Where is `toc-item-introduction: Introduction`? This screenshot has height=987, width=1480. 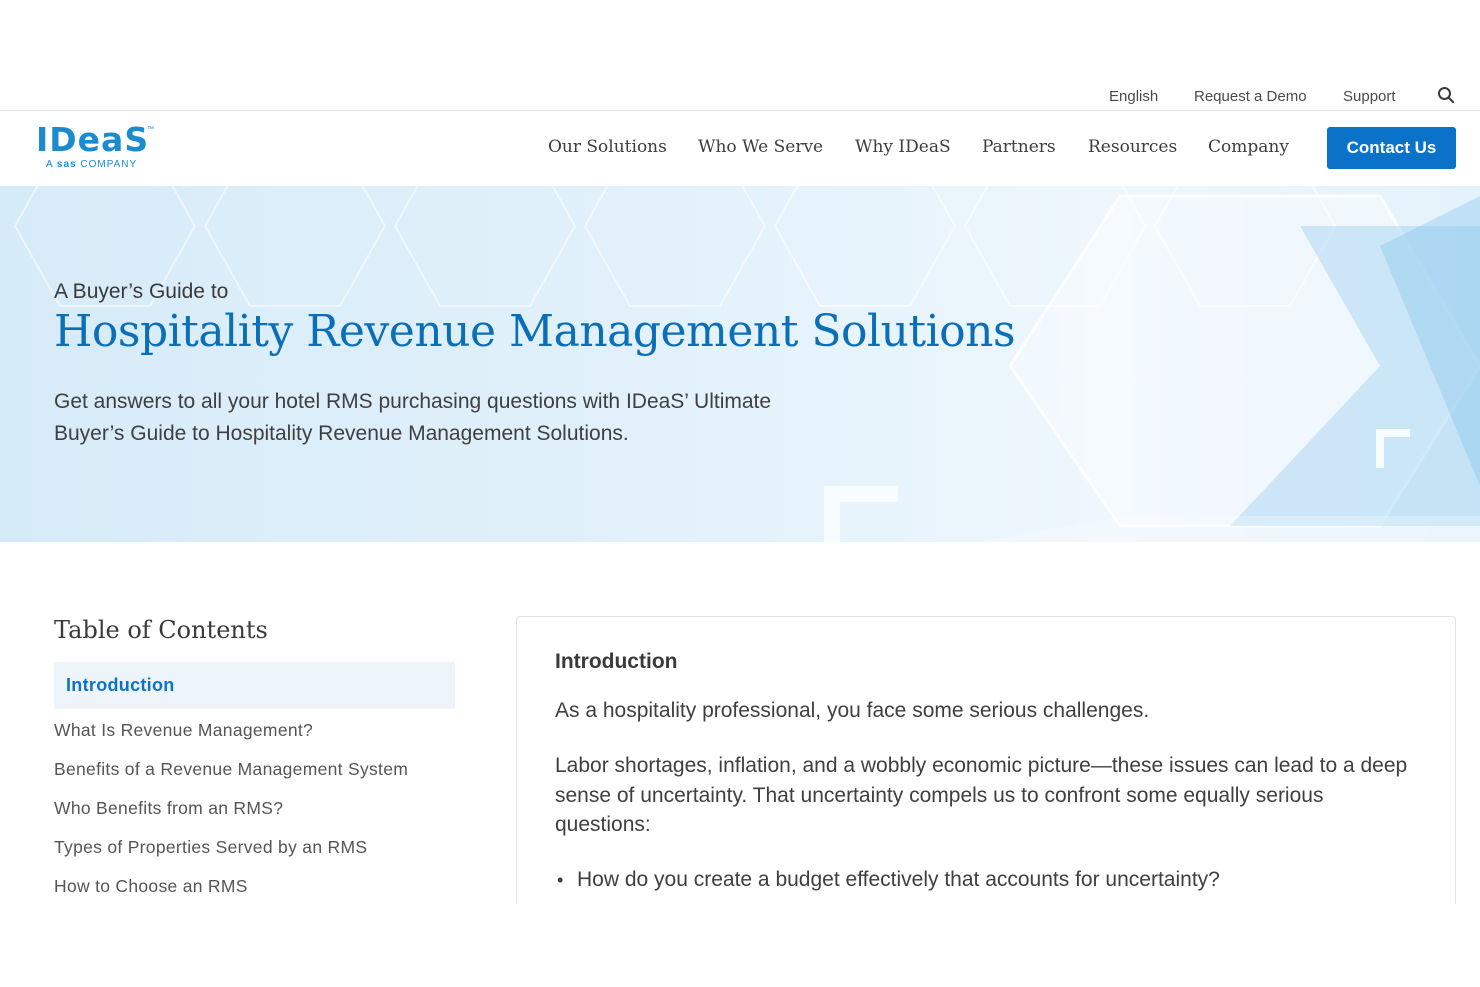
toc-item-introduction: Introduction is located at coordinates (254, 685).